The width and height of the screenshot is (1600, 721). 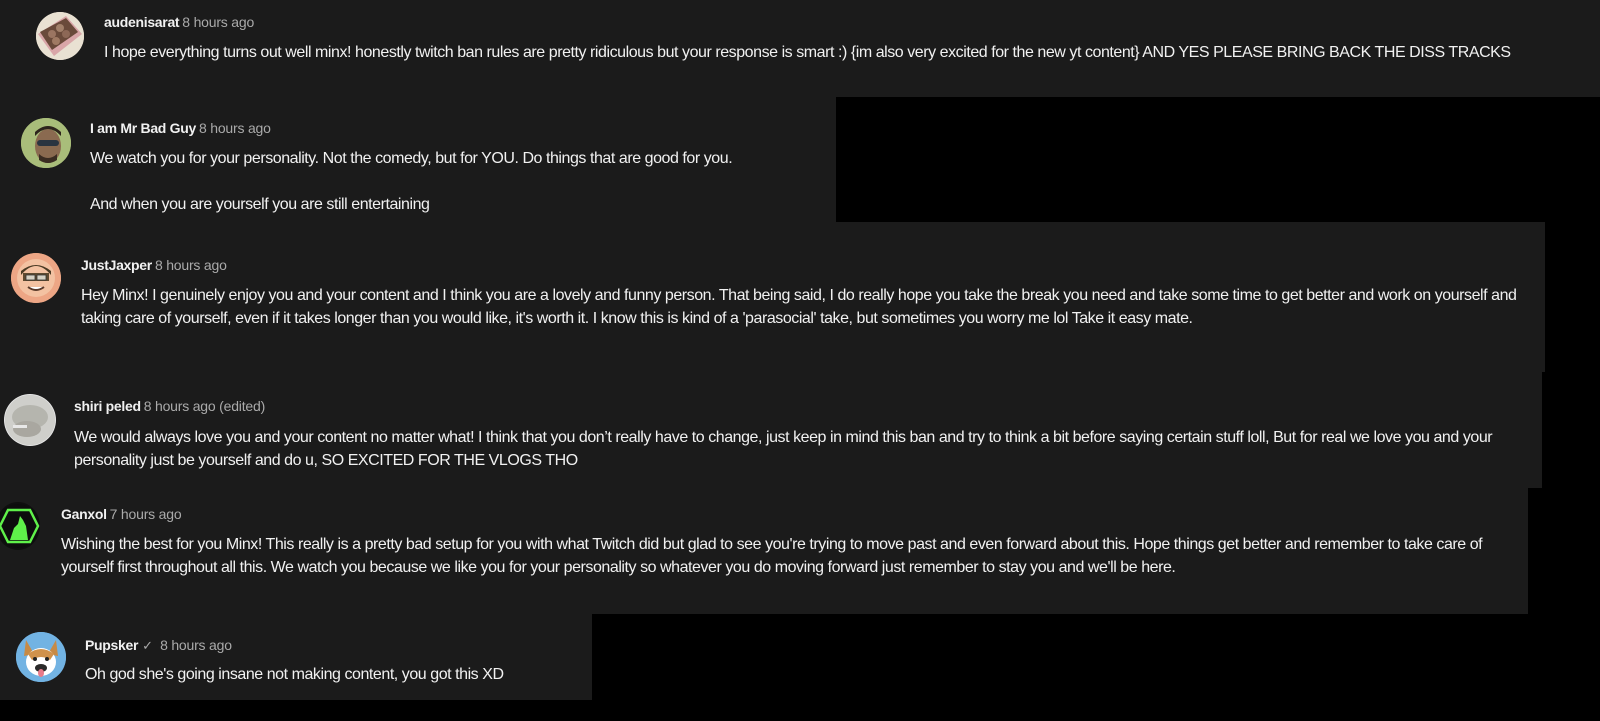 What do you see at coordinates (36, 278) in the screenshot?
I see `cartoon-face-avatar-icon` at bounding box center [36, 278].